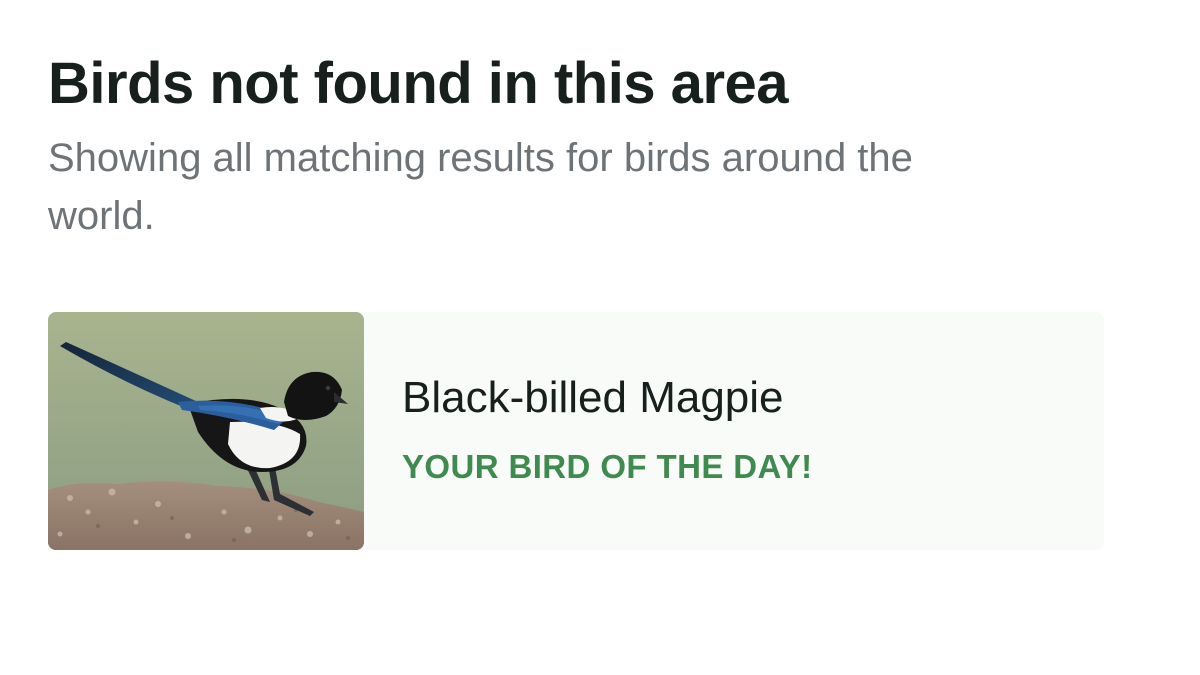 Image resolution: width=1200 pixels, height=675 pixels. Describe the element at coordinates (206, 431) in the screenshot. I see `bird-photo` at that location.